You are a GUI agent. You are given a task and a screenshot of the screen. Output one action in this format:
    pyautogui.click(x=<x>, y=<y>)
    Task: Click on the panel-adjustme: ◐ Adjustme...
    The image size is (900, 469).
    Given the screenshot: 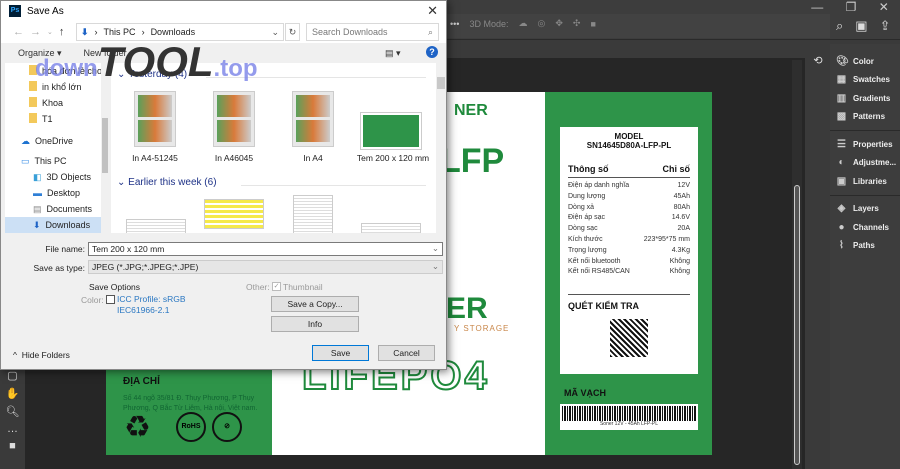 What is the action you would take?
    pyautogui.click(x=865, y=163)
    